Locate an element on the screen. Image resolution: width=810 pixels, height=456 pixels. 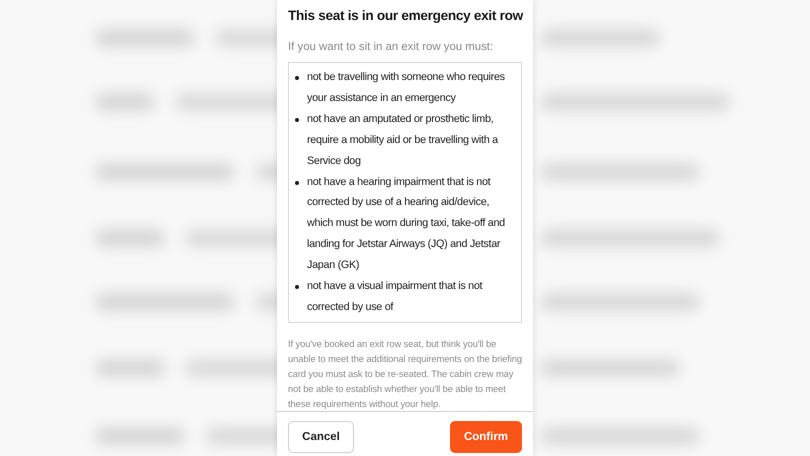
note-text: If you've booked an exit row seat, but think you'll be unable to meet the additional requirements on the briefing card you must ask to be re-seated. The cabin crew may not be able to establish whether you'll be able to meet these requirements without your help. is located at coordinates (405, 373).